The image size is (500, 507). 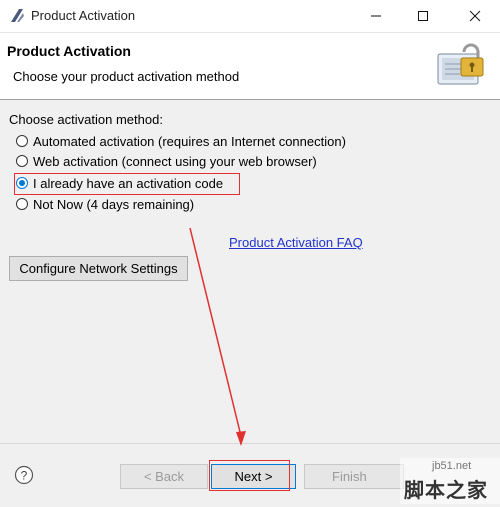 I want to click on help-icon: ?, so click(x=24, y=475).